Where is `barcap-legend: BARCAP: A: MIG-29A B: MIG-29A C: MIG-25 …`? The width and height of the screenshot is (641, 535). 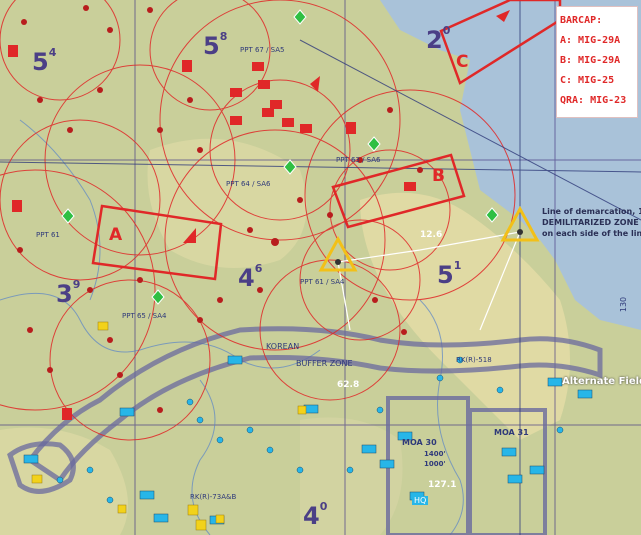
barcap-legend: BARCAP: A: MIG-29A B: MIG-29A C: MIG-25 … is located at coordinates (597, 62).